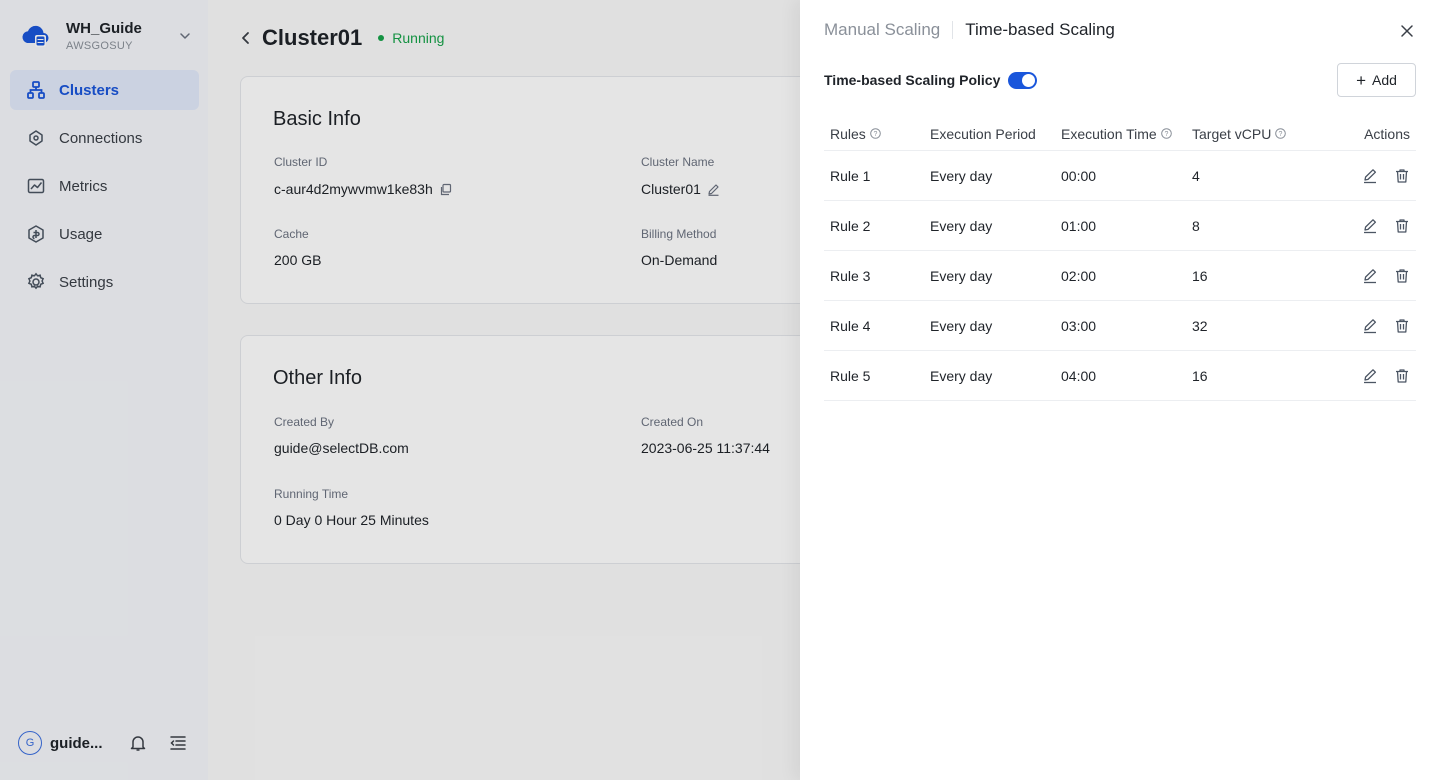  What do you see at coordinates (1023, 80) in the screenshot?
I see `policy-toggle` at bounding box center [1023, 80].